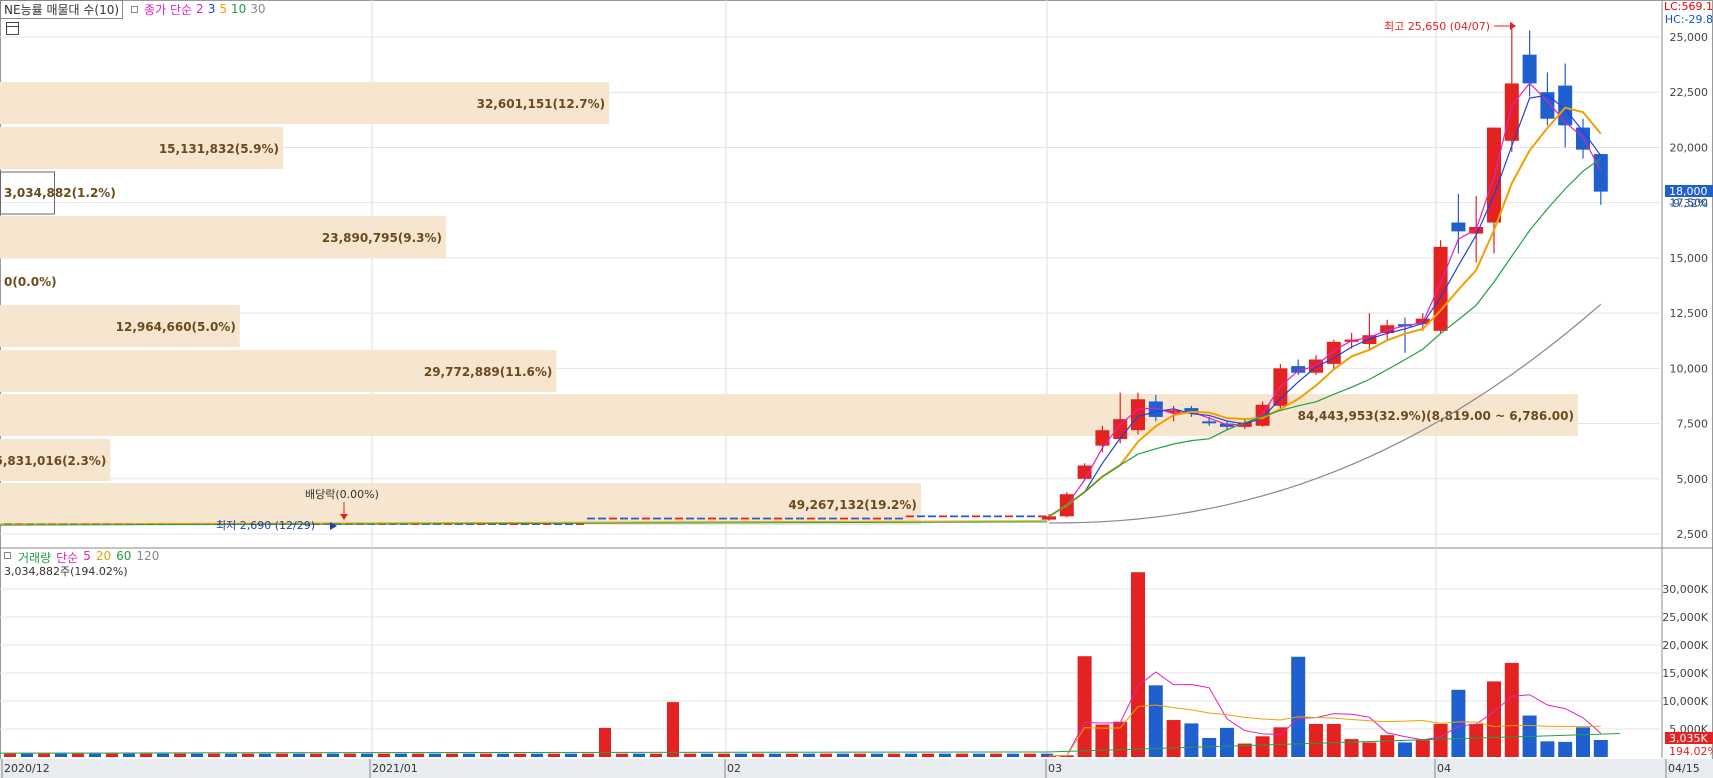  Describe the element at coordinates (66, 571) in the screenshot. I see `volume-current: 3,034,882주(194.02%)` at that location.